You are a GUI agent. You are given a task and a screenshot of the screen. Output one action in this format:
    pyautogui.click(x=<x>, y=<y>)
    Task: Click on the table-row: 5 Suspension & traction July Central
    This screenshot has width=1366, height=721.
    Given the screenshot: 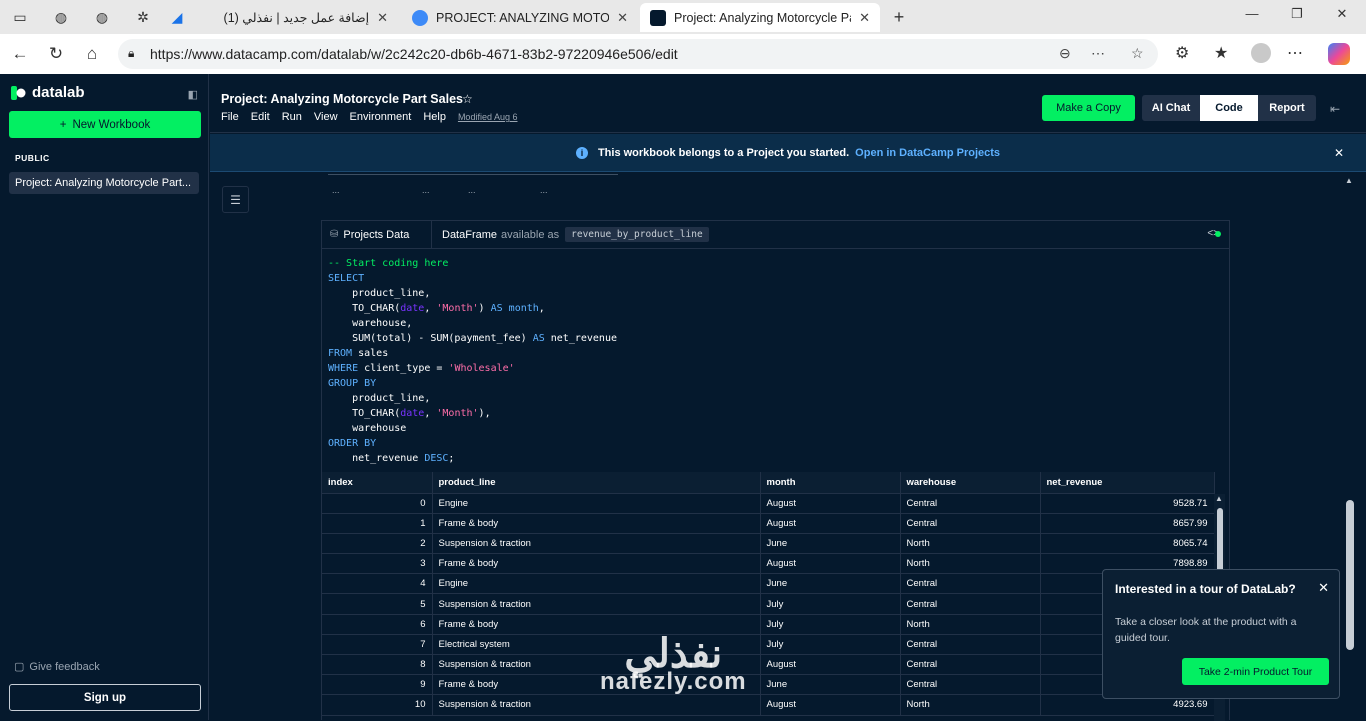 What is the action you would take?
    pyautogui.click(x=768, y=604)
    